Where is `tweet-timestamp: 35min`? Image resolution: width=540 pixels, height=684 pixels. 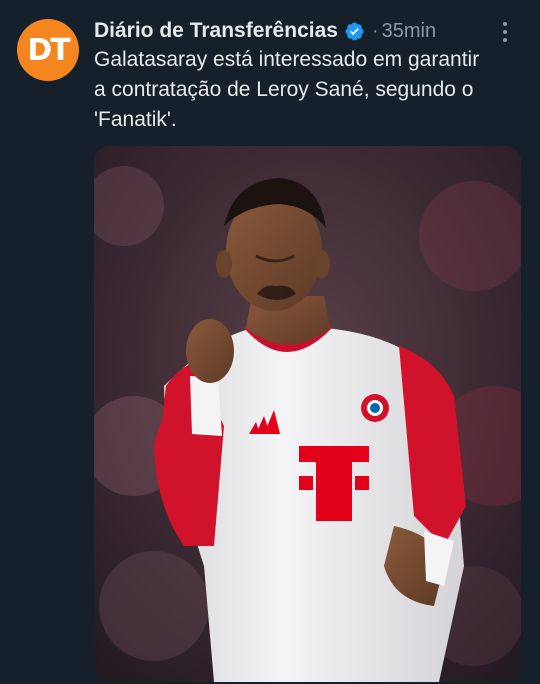
tweet-timestamp: 35min is located at coordinates (409, 31).